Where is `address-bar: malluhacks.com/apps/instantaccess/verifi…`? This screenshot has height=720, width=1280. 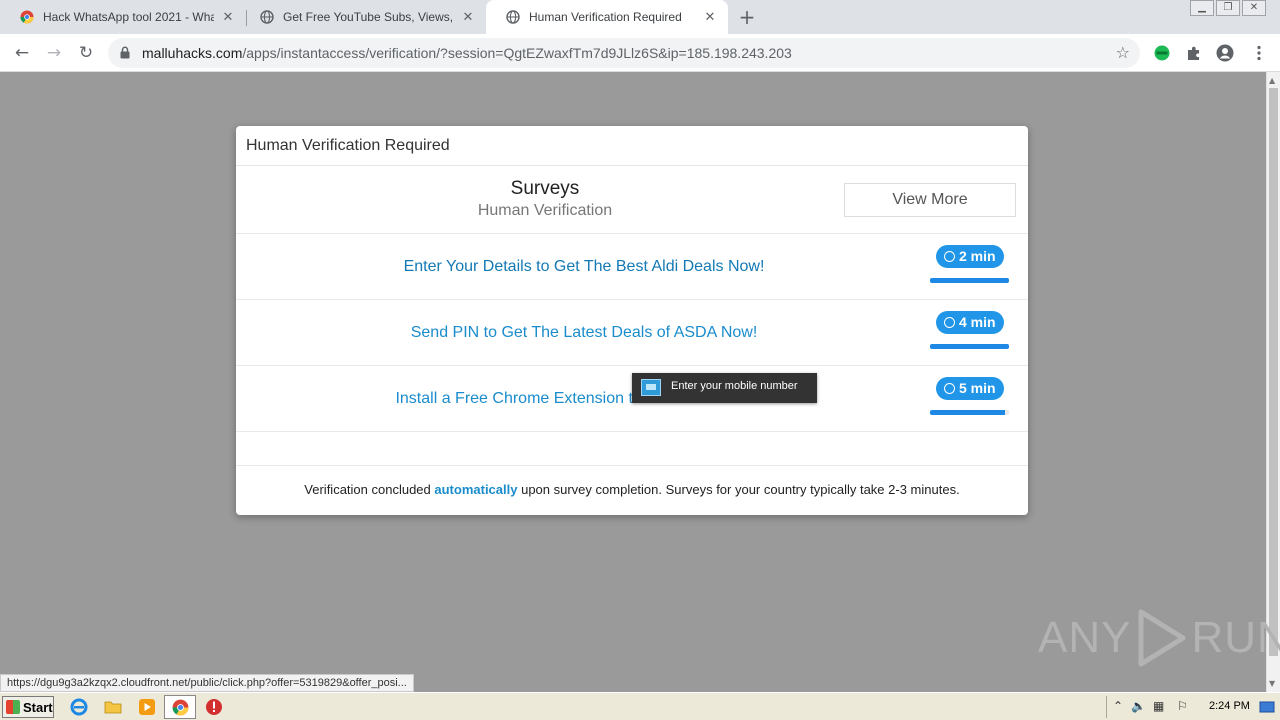
address-bar: malluhacks.com/apps/instantaccess/verifi… is located at coordinates (624, 53).